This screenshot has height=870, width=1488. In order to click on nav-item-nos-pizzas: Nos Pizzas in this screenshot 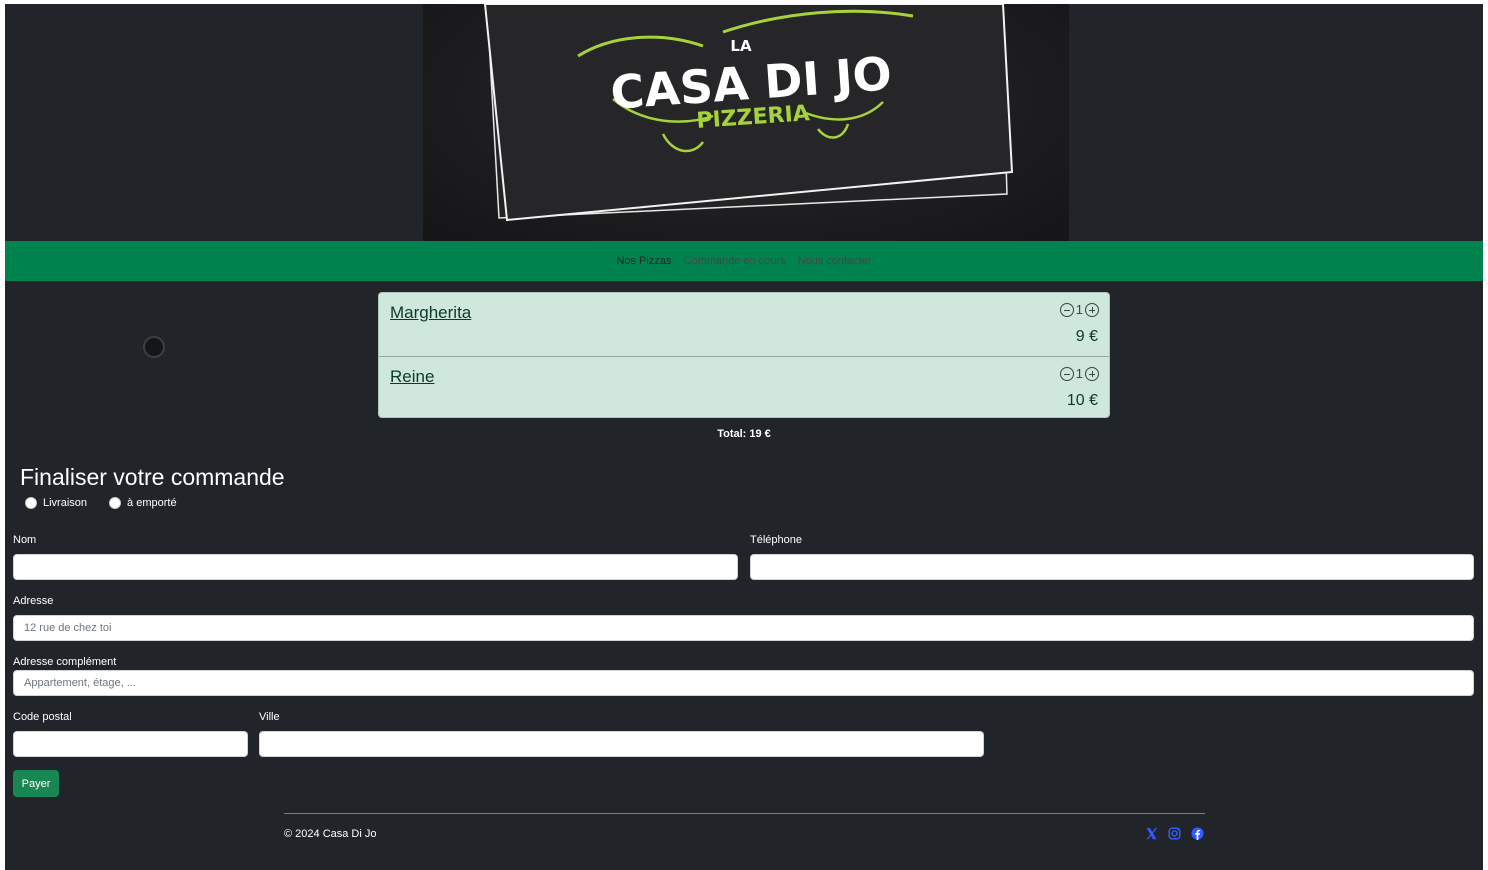, I will do `click(643, 261)`.